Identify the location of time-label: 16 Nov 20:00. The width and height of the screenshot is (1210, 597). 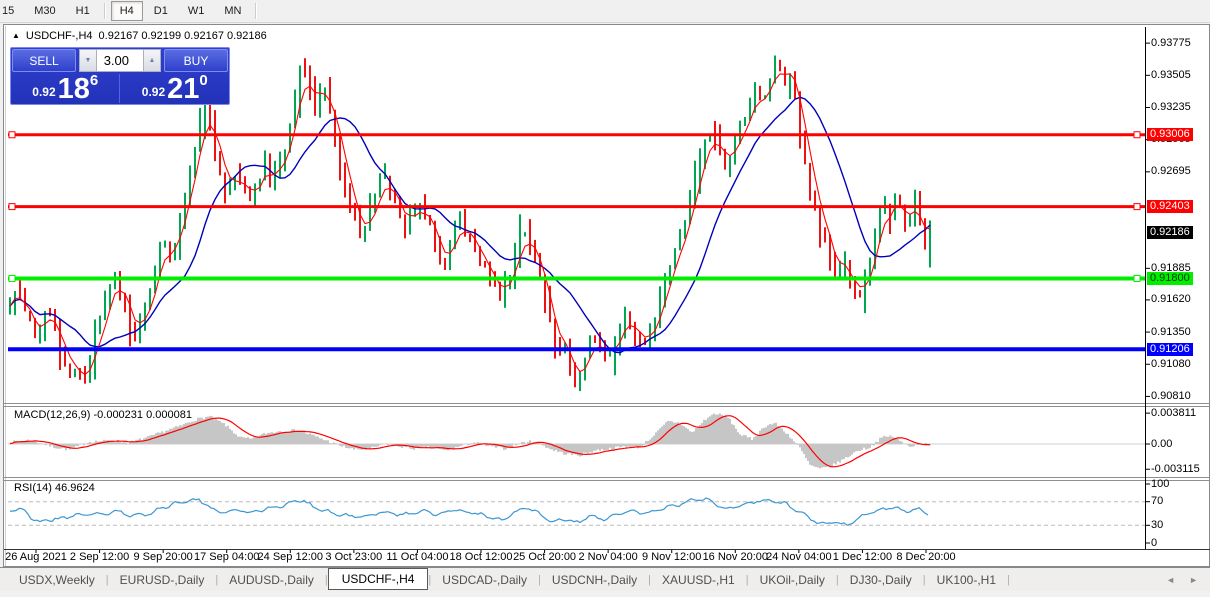
(735, 557).